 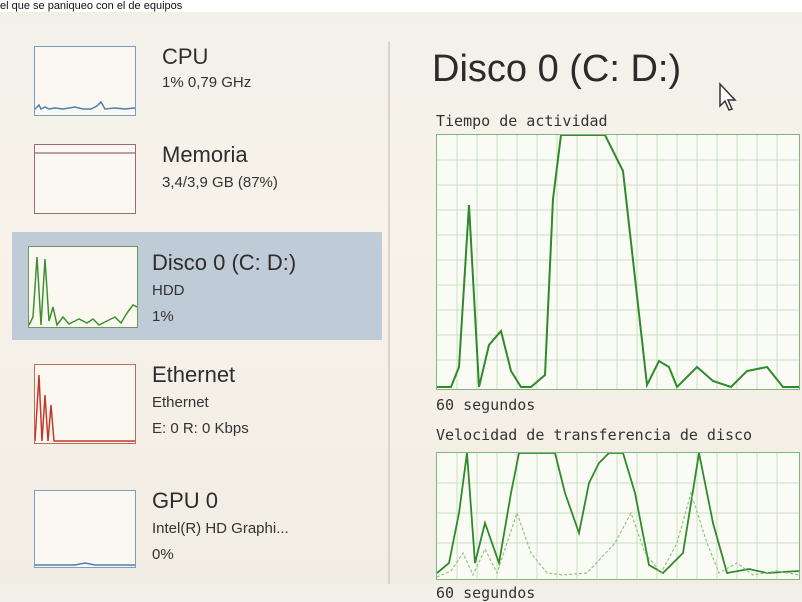 I want to click on panel-divider, so click(x=389, y=313).